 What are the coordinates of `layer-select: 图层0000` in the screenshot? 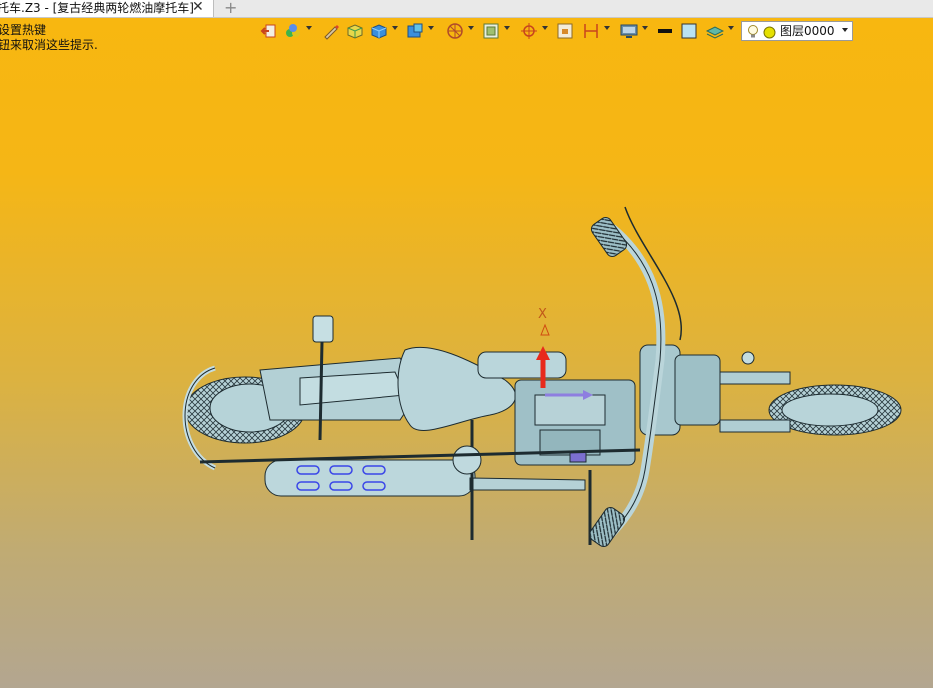 It's located at (797, 31).